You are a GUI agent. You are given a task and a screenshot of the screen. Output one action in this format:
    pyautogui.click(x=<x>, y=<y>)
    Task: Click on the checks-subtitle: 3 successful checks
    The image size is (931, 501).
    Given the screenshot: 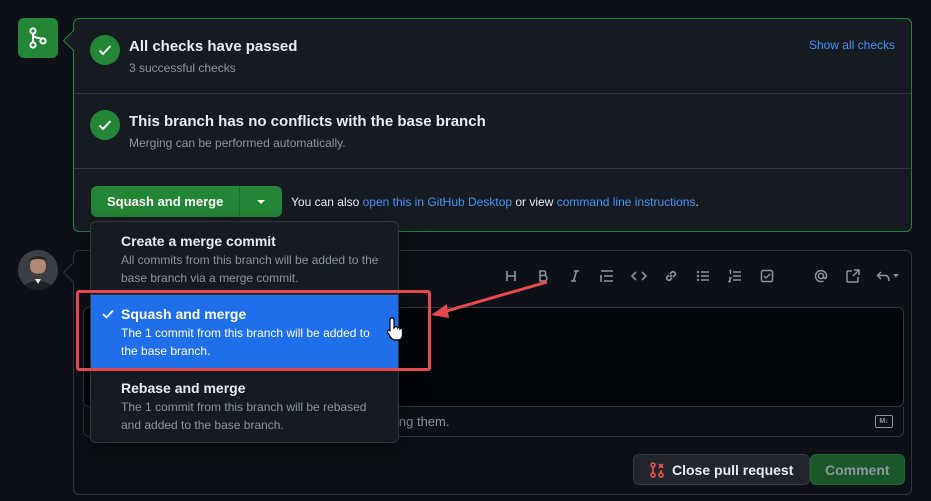 What is the action you would take?
    pyautogui.click(x=182, y=68)
    